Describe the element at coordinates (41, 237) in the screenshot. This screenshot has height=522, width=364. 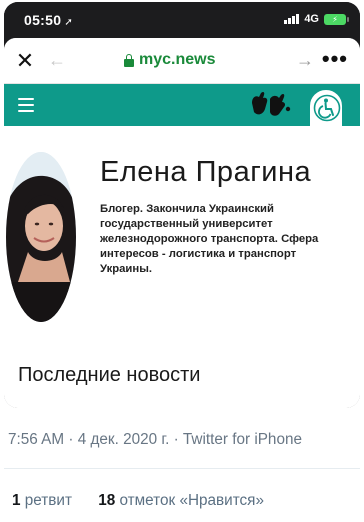
I see `author-avatar` at that location.